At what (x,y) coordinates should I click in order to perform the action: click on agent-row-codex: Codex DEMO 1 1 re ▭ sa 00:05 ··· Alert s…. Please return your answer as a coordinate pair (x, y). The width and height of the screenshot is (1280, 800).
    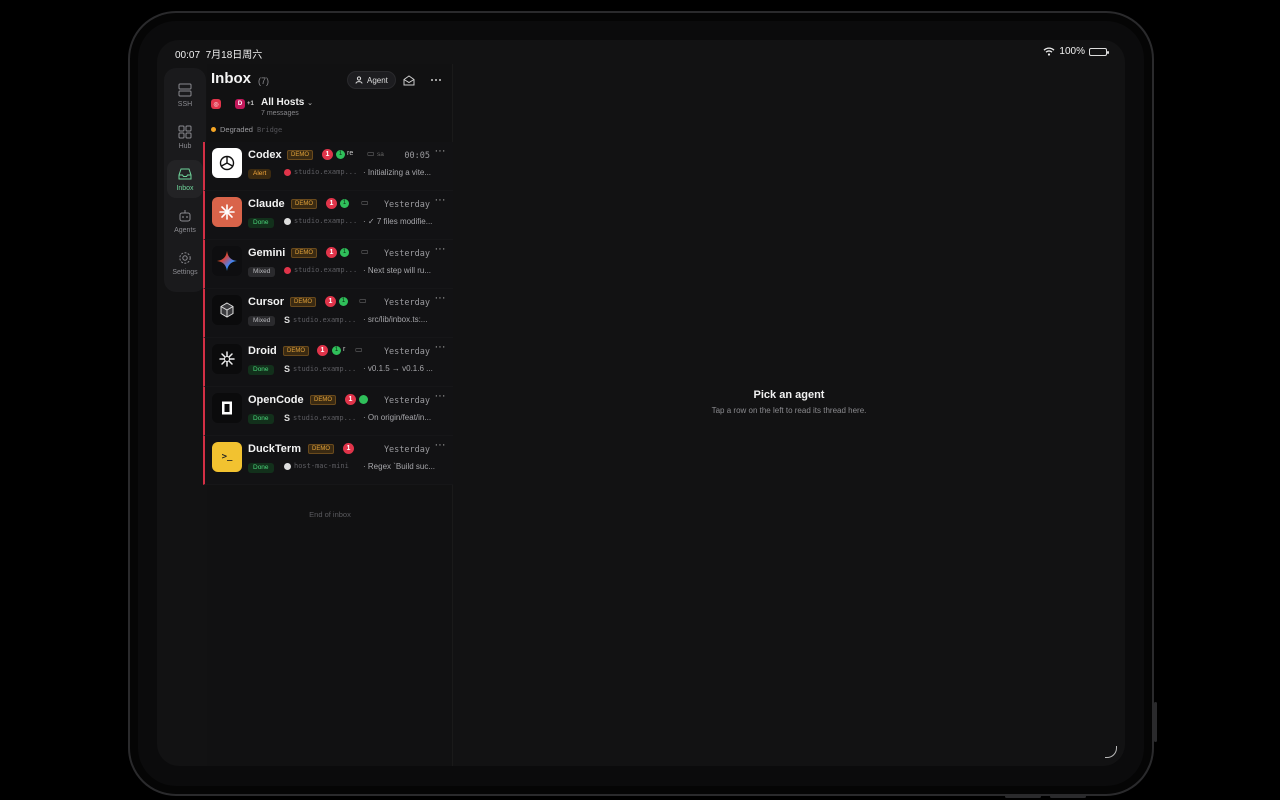
    Looking at the image, I should click on (328, 166).